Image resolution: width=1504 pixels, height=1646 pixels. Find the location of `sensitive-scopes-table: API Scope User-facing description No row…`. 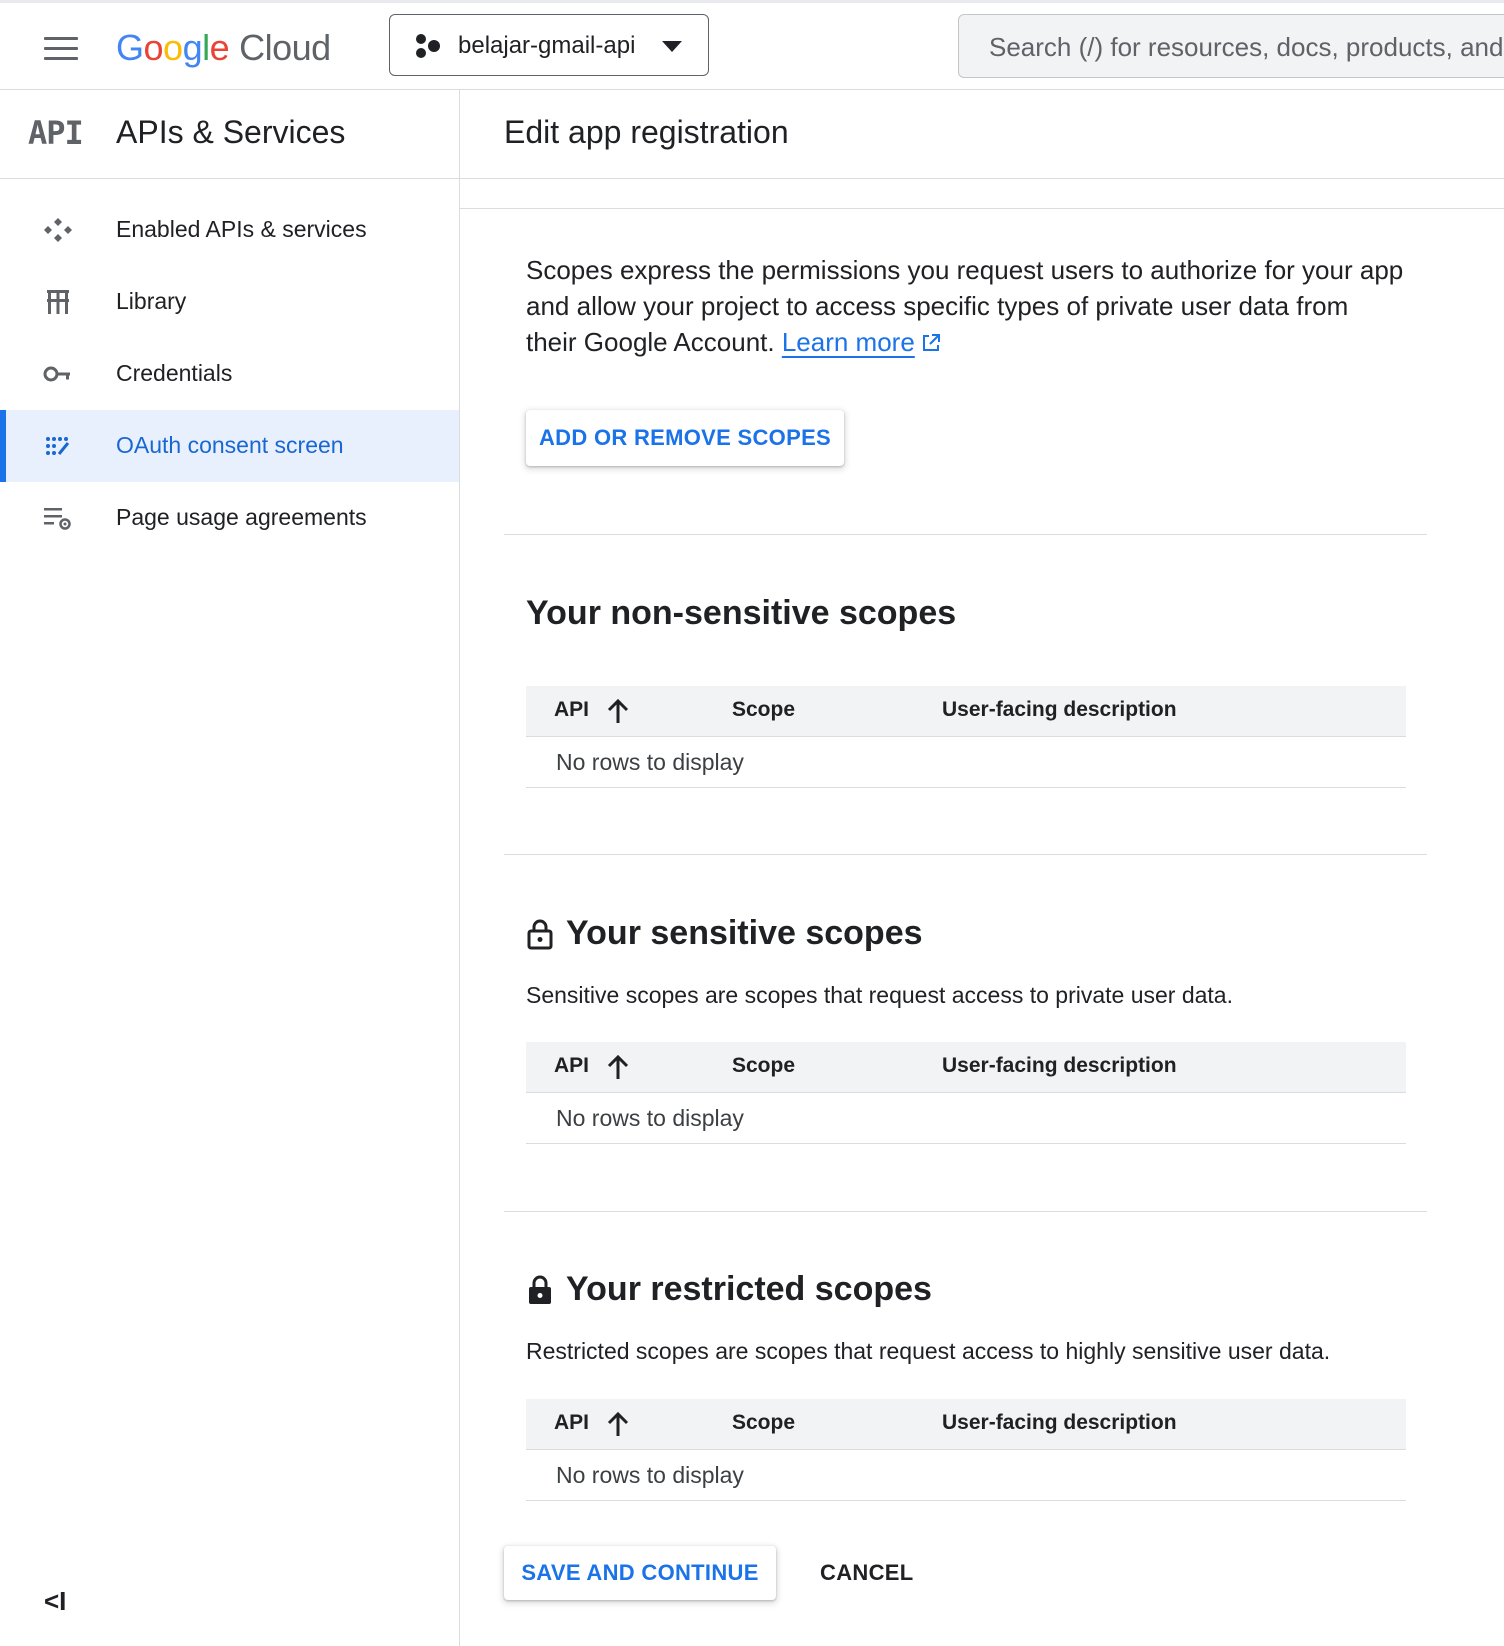

sensitive-scopes-table: API Scope User-facing description No row… is located at coordinates (966, 1093).